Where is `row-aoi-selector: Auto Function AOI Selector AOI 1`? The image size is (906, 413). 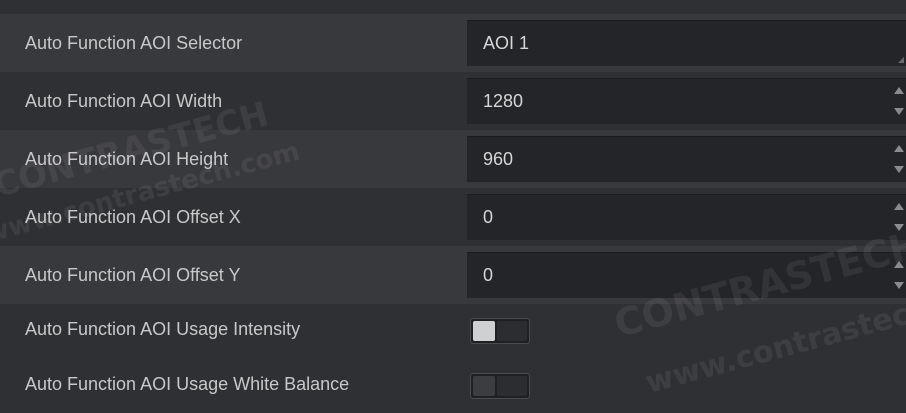 row-aoi-selector: Auto Function AOI Selector AOI 1 is located at coordinates (453, 43).